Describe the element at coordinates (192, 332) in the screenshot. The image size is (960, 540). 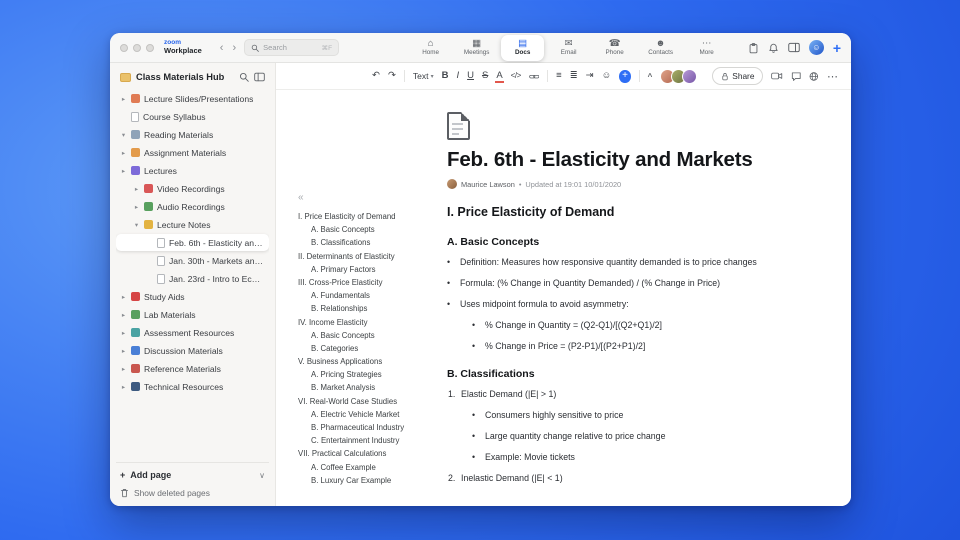
I see `sidebar-item: ▸ Assessment Resources` at that location.